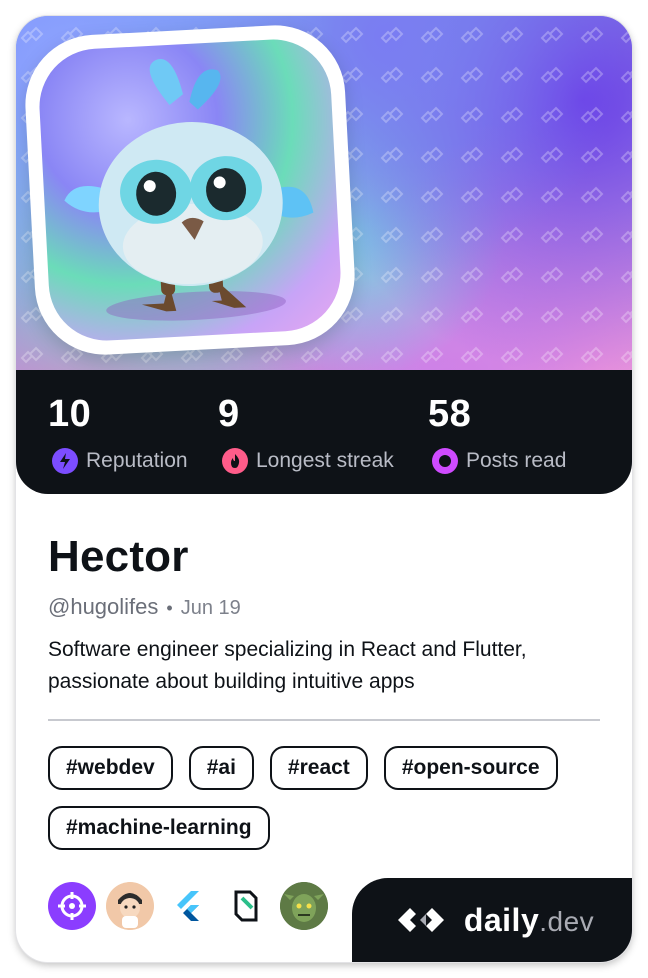  What do you see at coordinates (318, 768) in the screenshot?
I see `tag-react: #react` at bounding box center [318, 768].